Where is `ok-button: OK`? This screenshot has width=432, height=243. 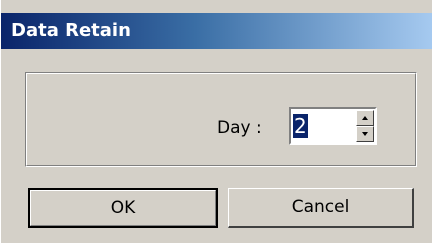 ok-button: OK is located at coordinates (123, 208).